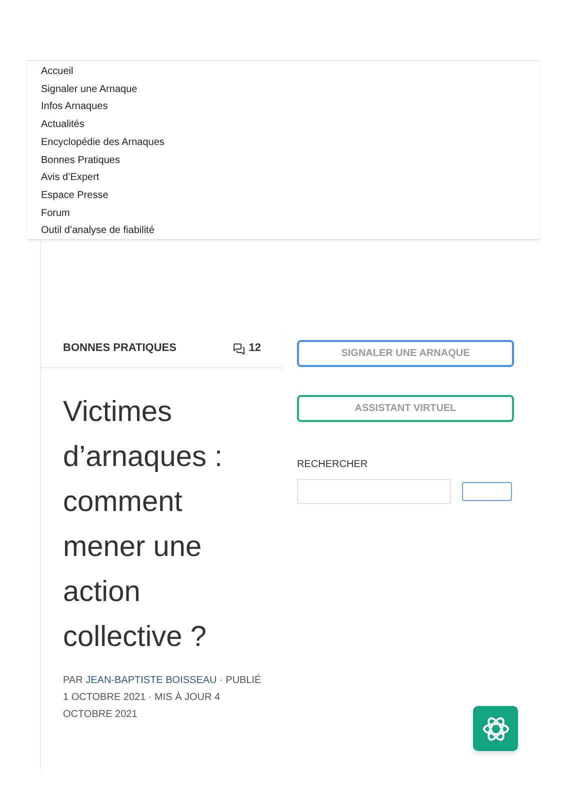 This screenshot has height=800, width=566. I want to click on search-button, so click(487, 491).